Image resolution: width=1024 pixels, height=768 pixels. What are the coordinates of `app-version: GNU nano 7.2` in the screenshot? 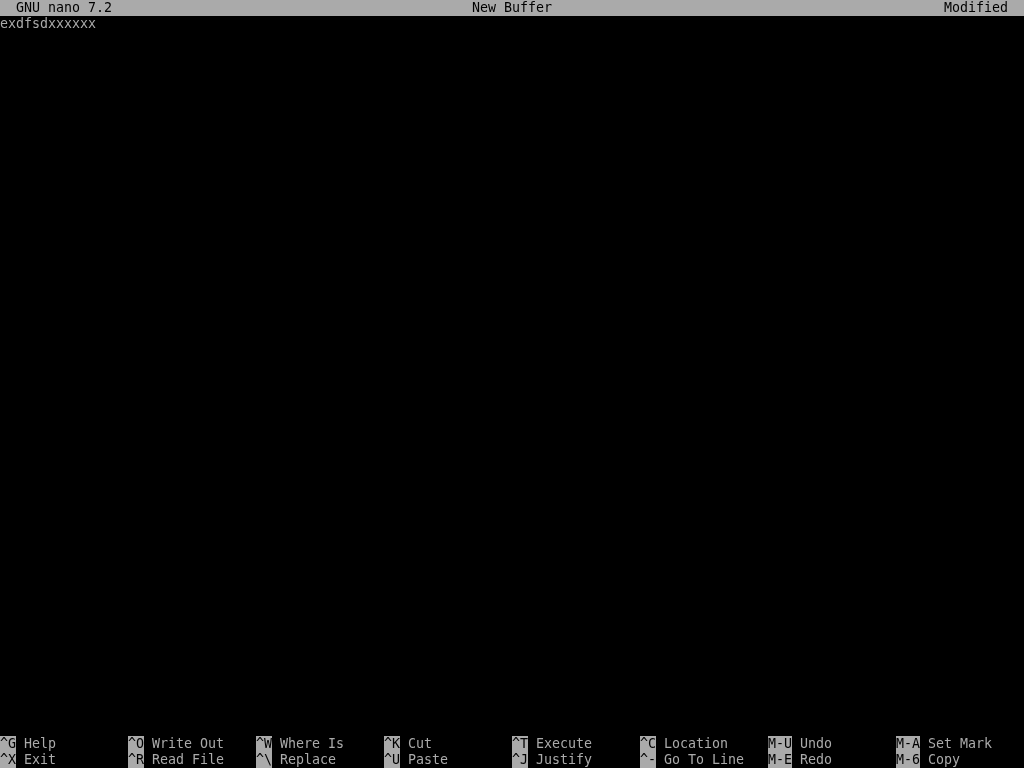 It's located at (64, 8).